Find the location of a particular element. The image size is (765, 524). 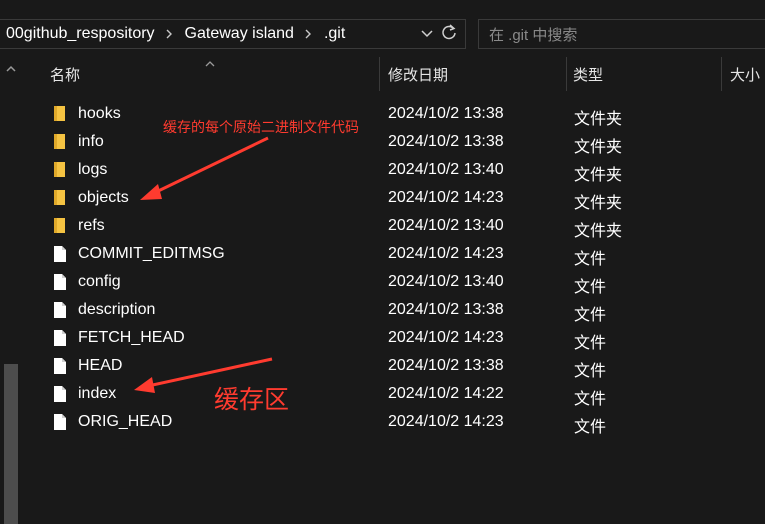

annotation-index-note: 缓存区 is located at coordinates (252, 400).